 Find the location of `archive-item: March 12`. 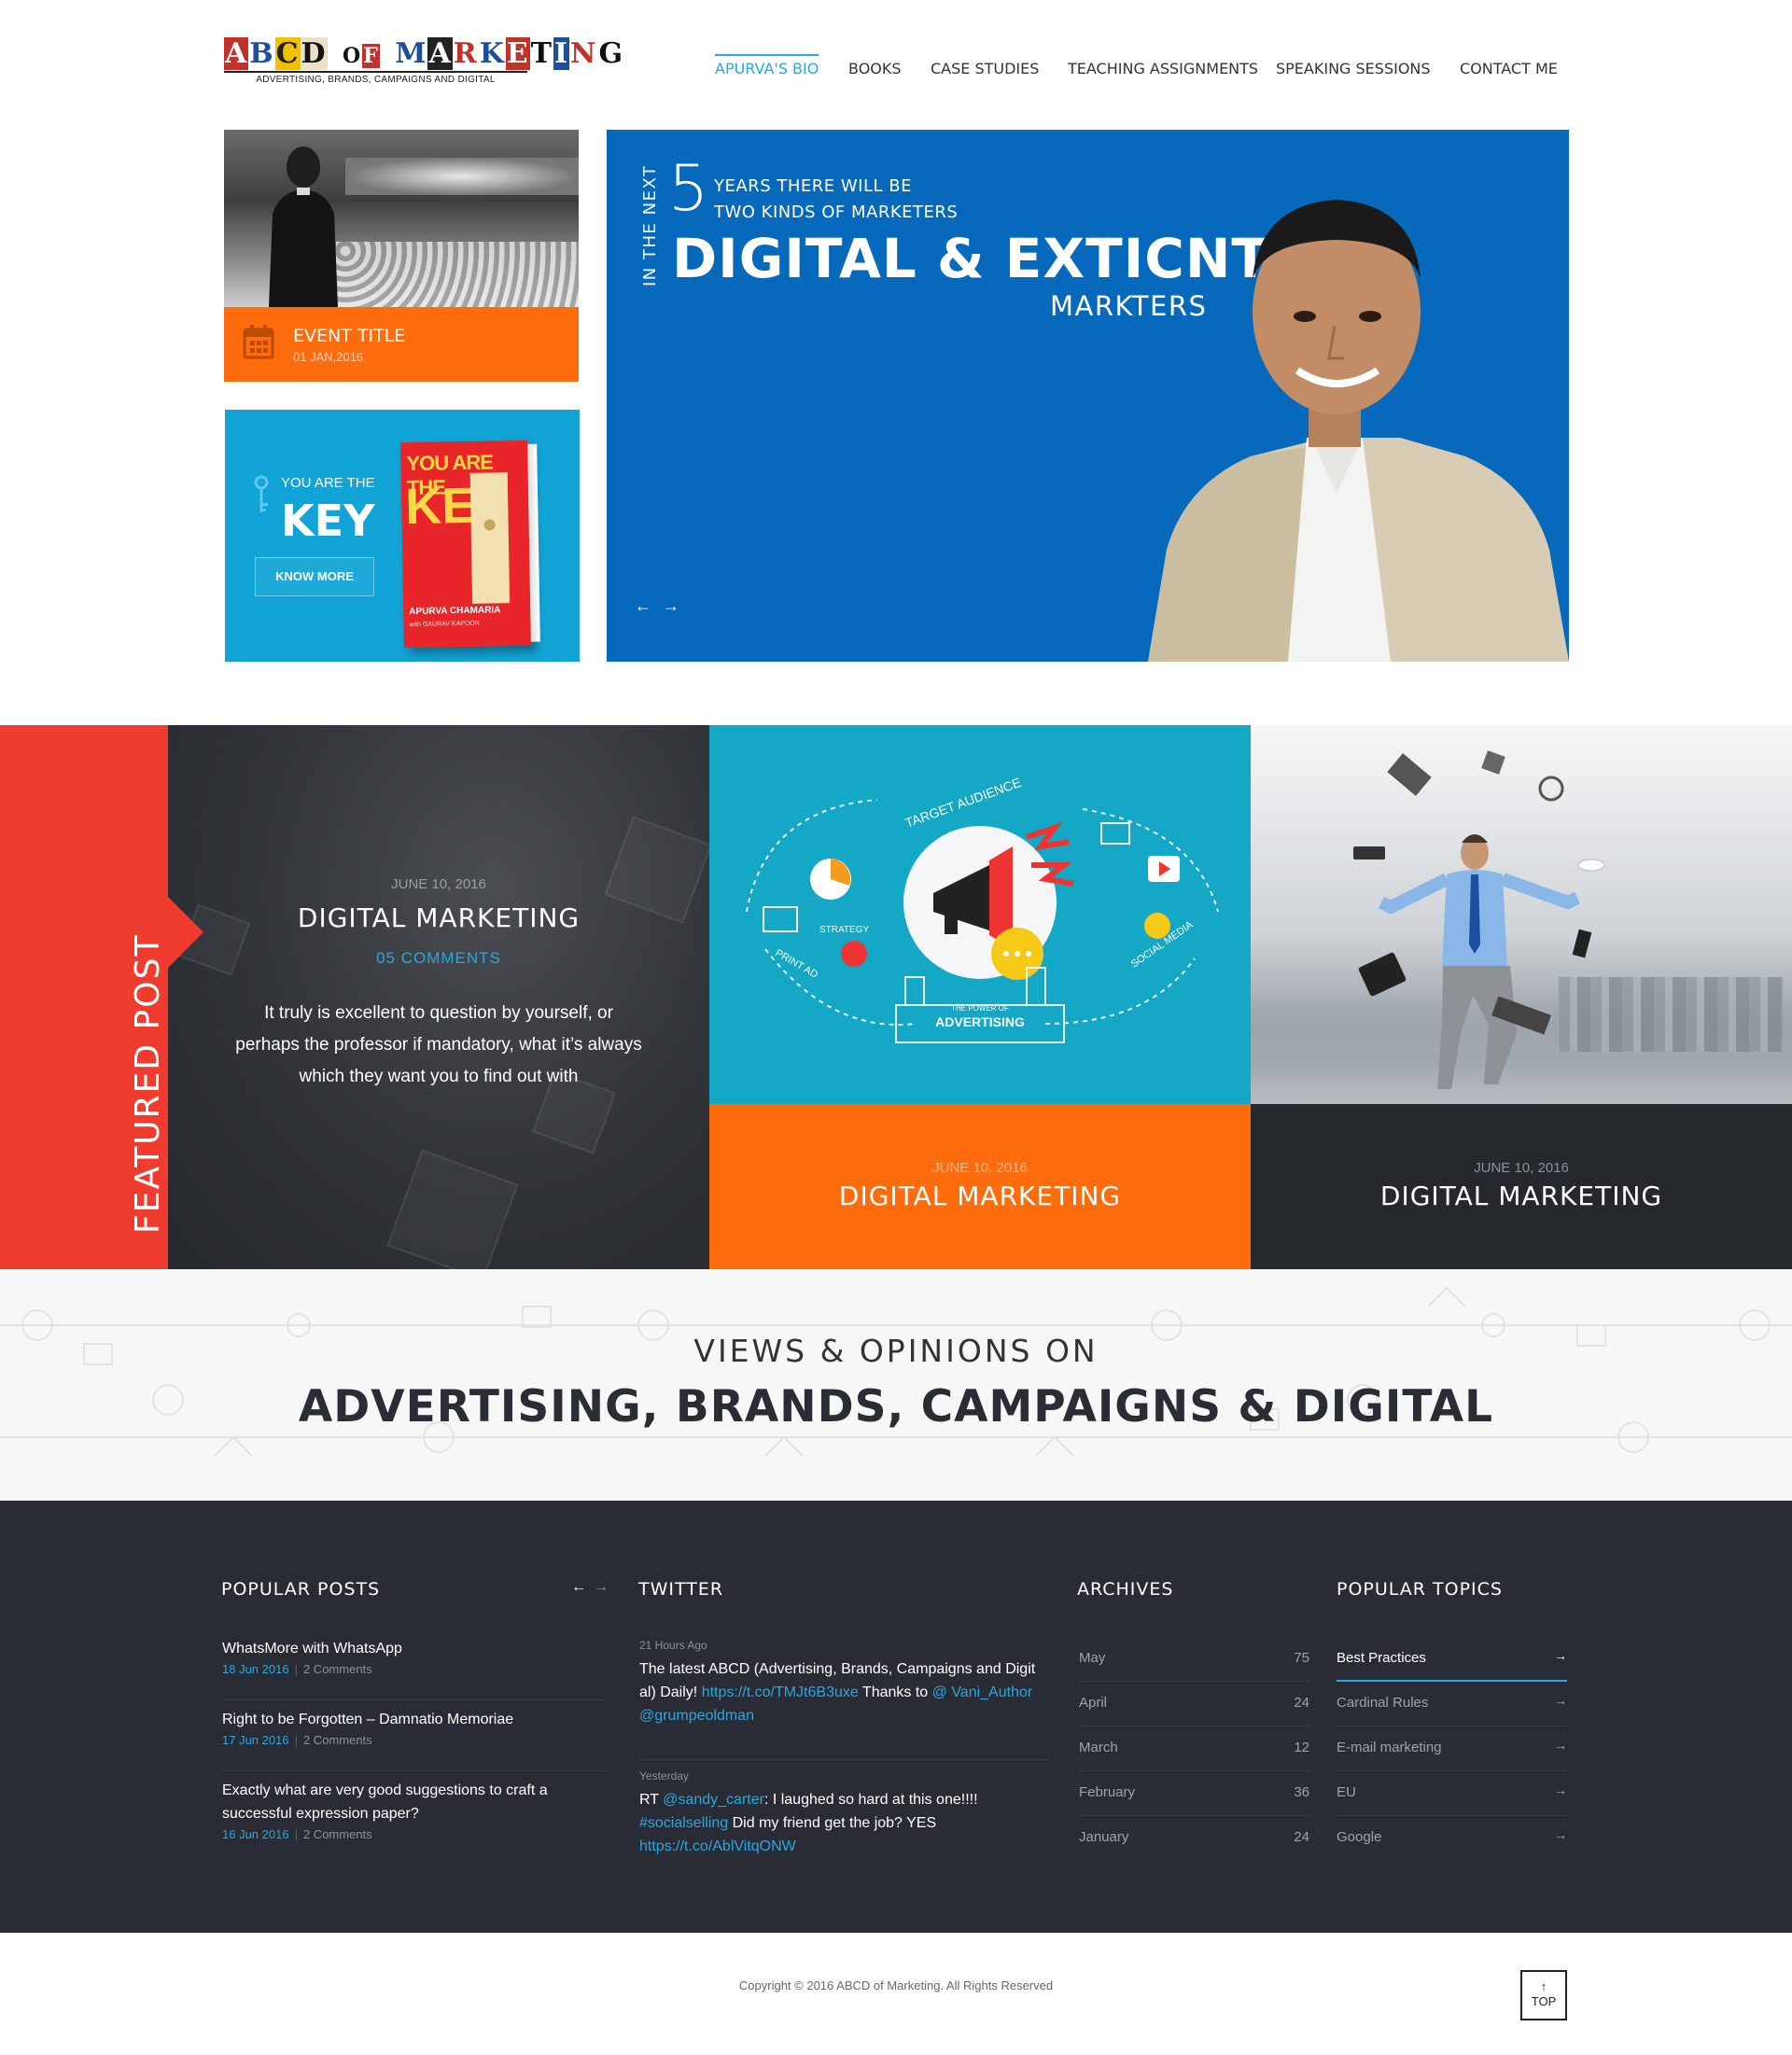

archive-item: March 12 is located at coordinates (1194, 1748).